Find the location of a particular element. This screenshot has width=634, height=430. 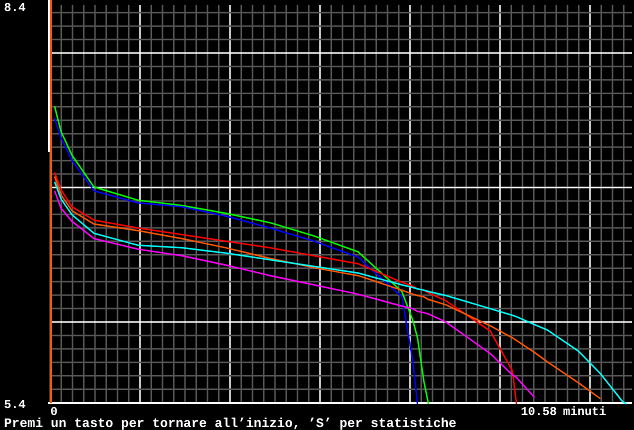

tick-label: 8.4 is located at coordinates (15, 8).